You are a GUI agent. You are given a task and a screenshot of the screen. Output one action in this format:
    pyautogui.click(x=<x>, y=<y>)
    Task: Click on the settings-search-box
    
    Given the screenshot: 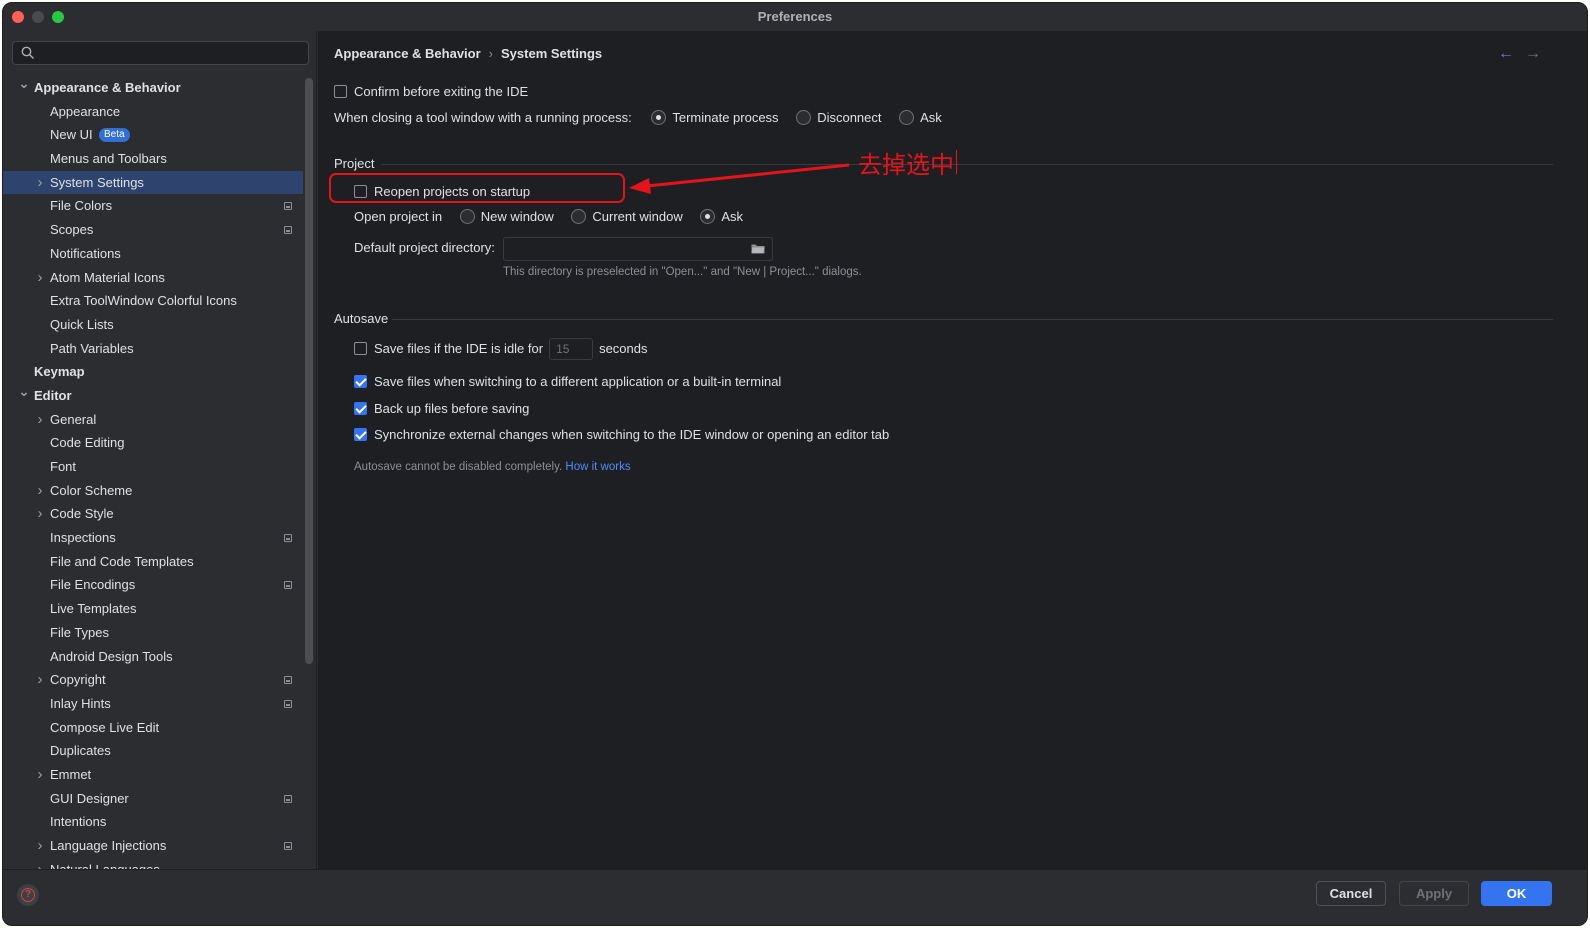 What is the action you would take?
    pyautogui.click(x=160, y=53)
    